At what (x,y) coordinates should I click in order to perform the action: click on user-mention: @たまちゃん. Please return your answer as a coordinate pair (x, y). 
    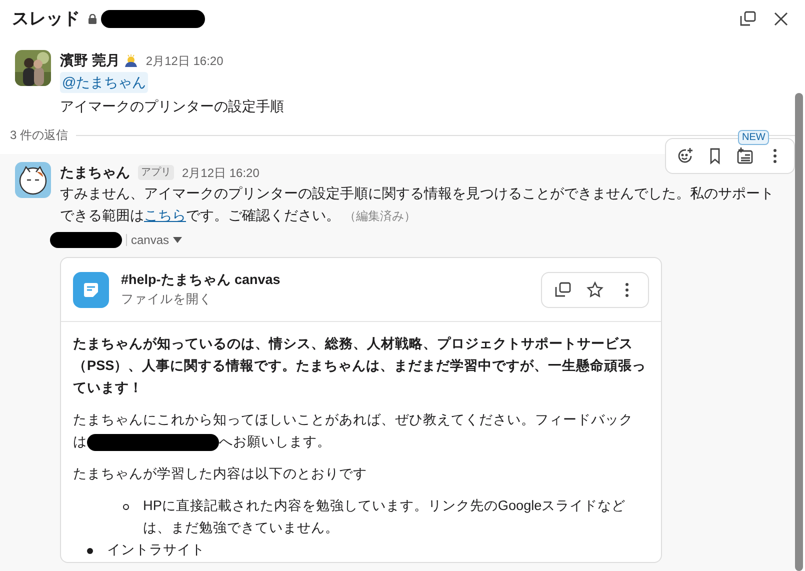
    Looking at the image, I should click on (104, 82).